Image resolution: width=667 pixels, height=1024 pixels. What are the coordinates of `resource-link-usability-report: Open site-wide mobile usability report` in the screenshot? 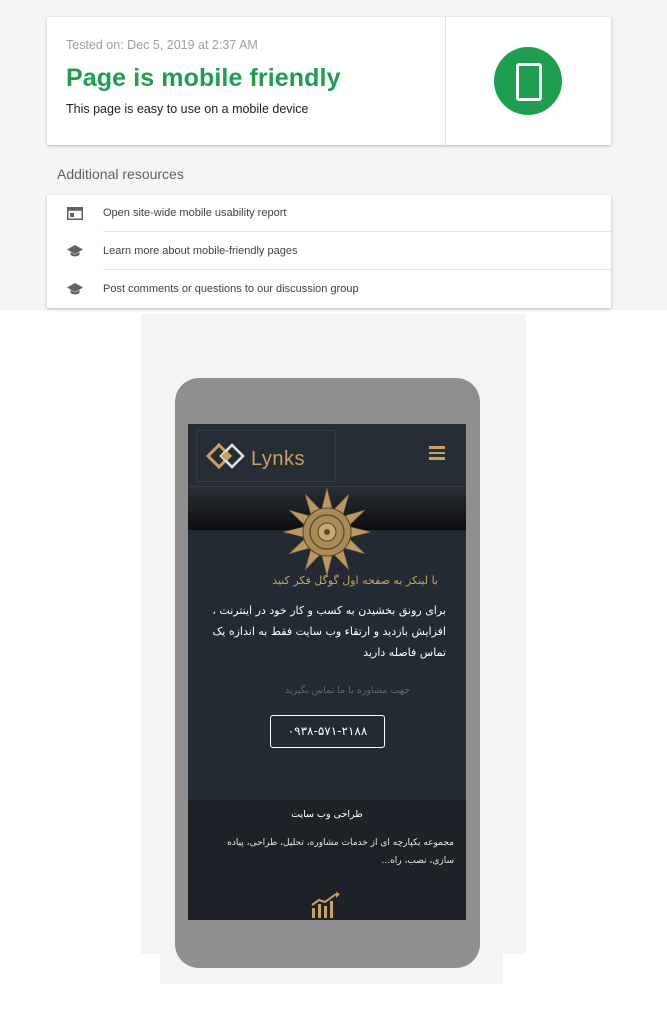 It's located at (329, 213).